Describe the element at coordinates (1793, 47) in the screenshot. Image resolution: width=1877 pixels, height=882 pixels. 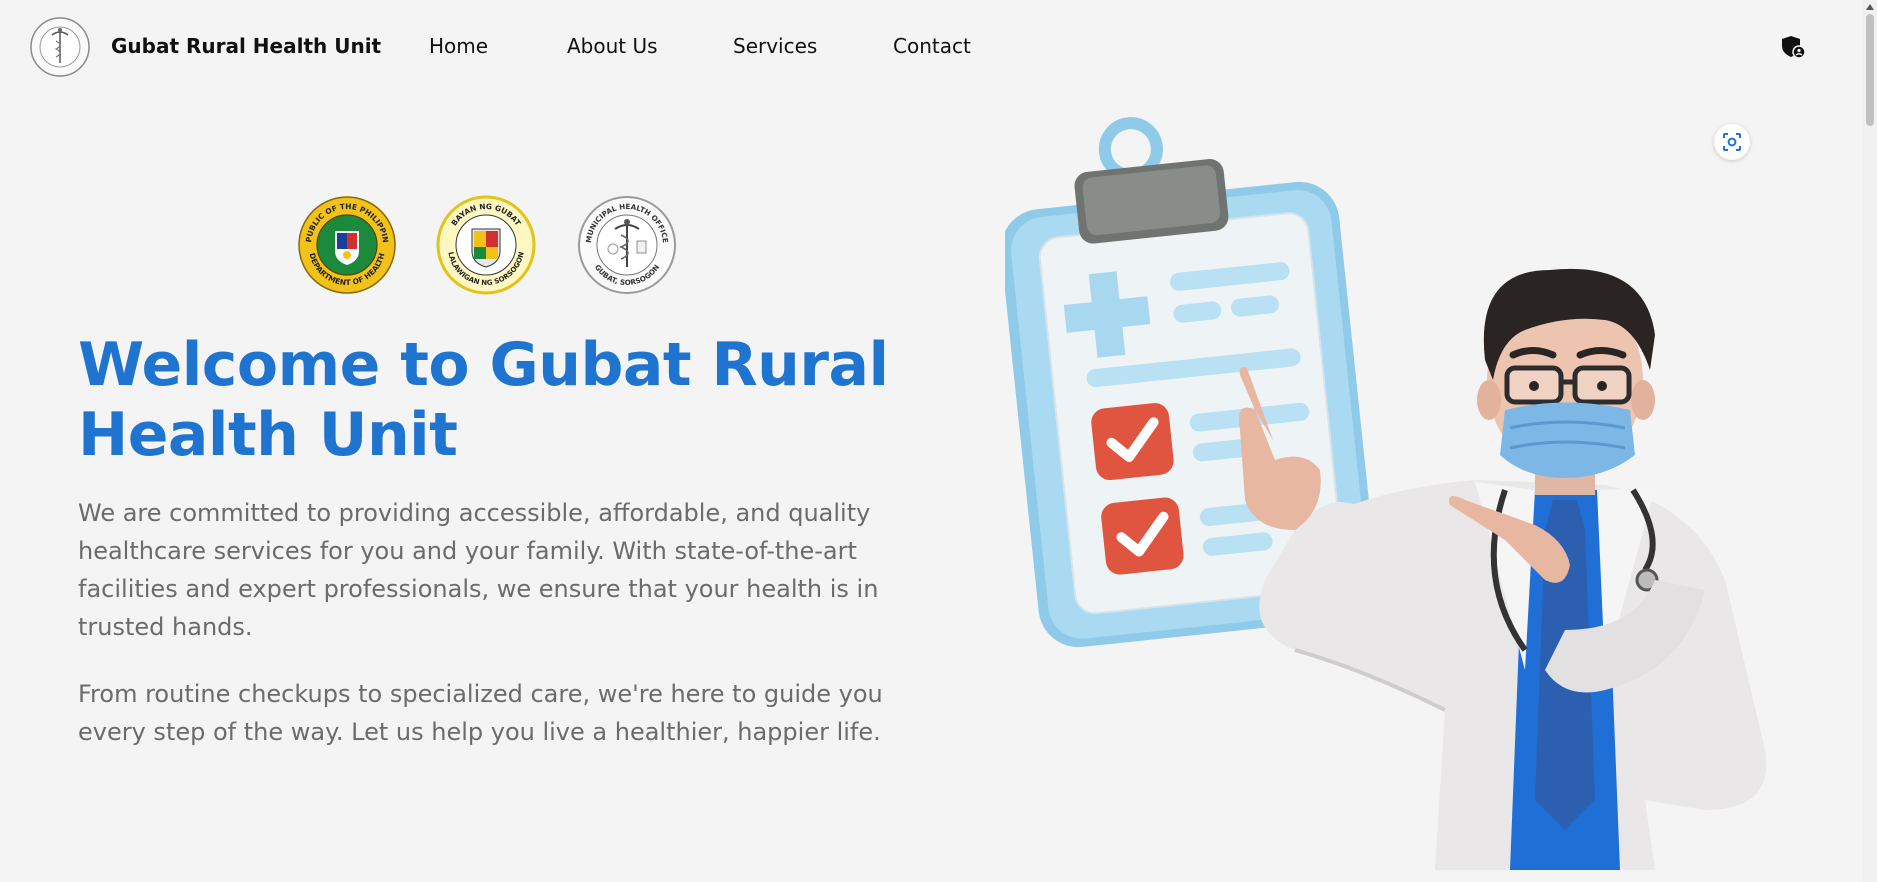
I see `shield-user-icon` at that location.